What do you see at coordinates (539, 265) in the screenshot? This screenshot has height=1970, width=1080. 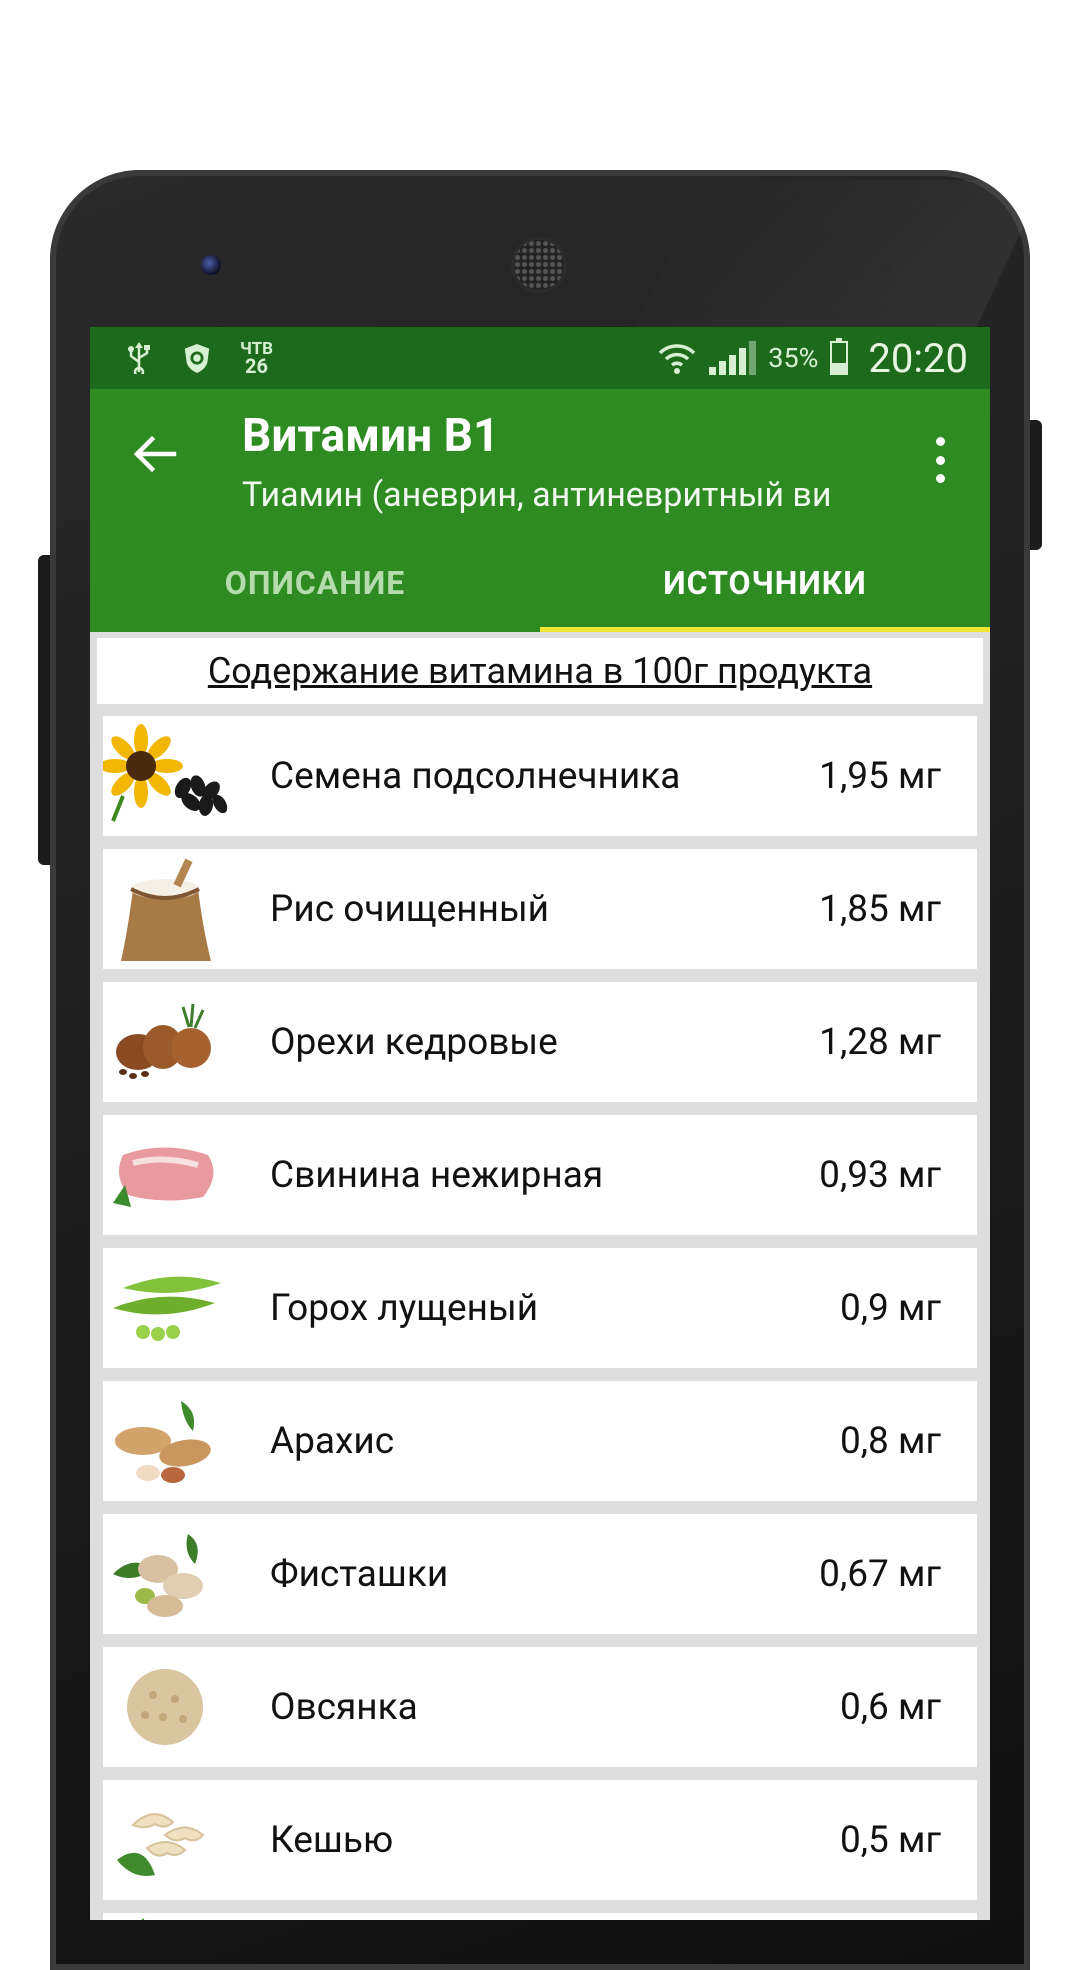 I see `earpiece-speaker` at bounding box center [539, 265].